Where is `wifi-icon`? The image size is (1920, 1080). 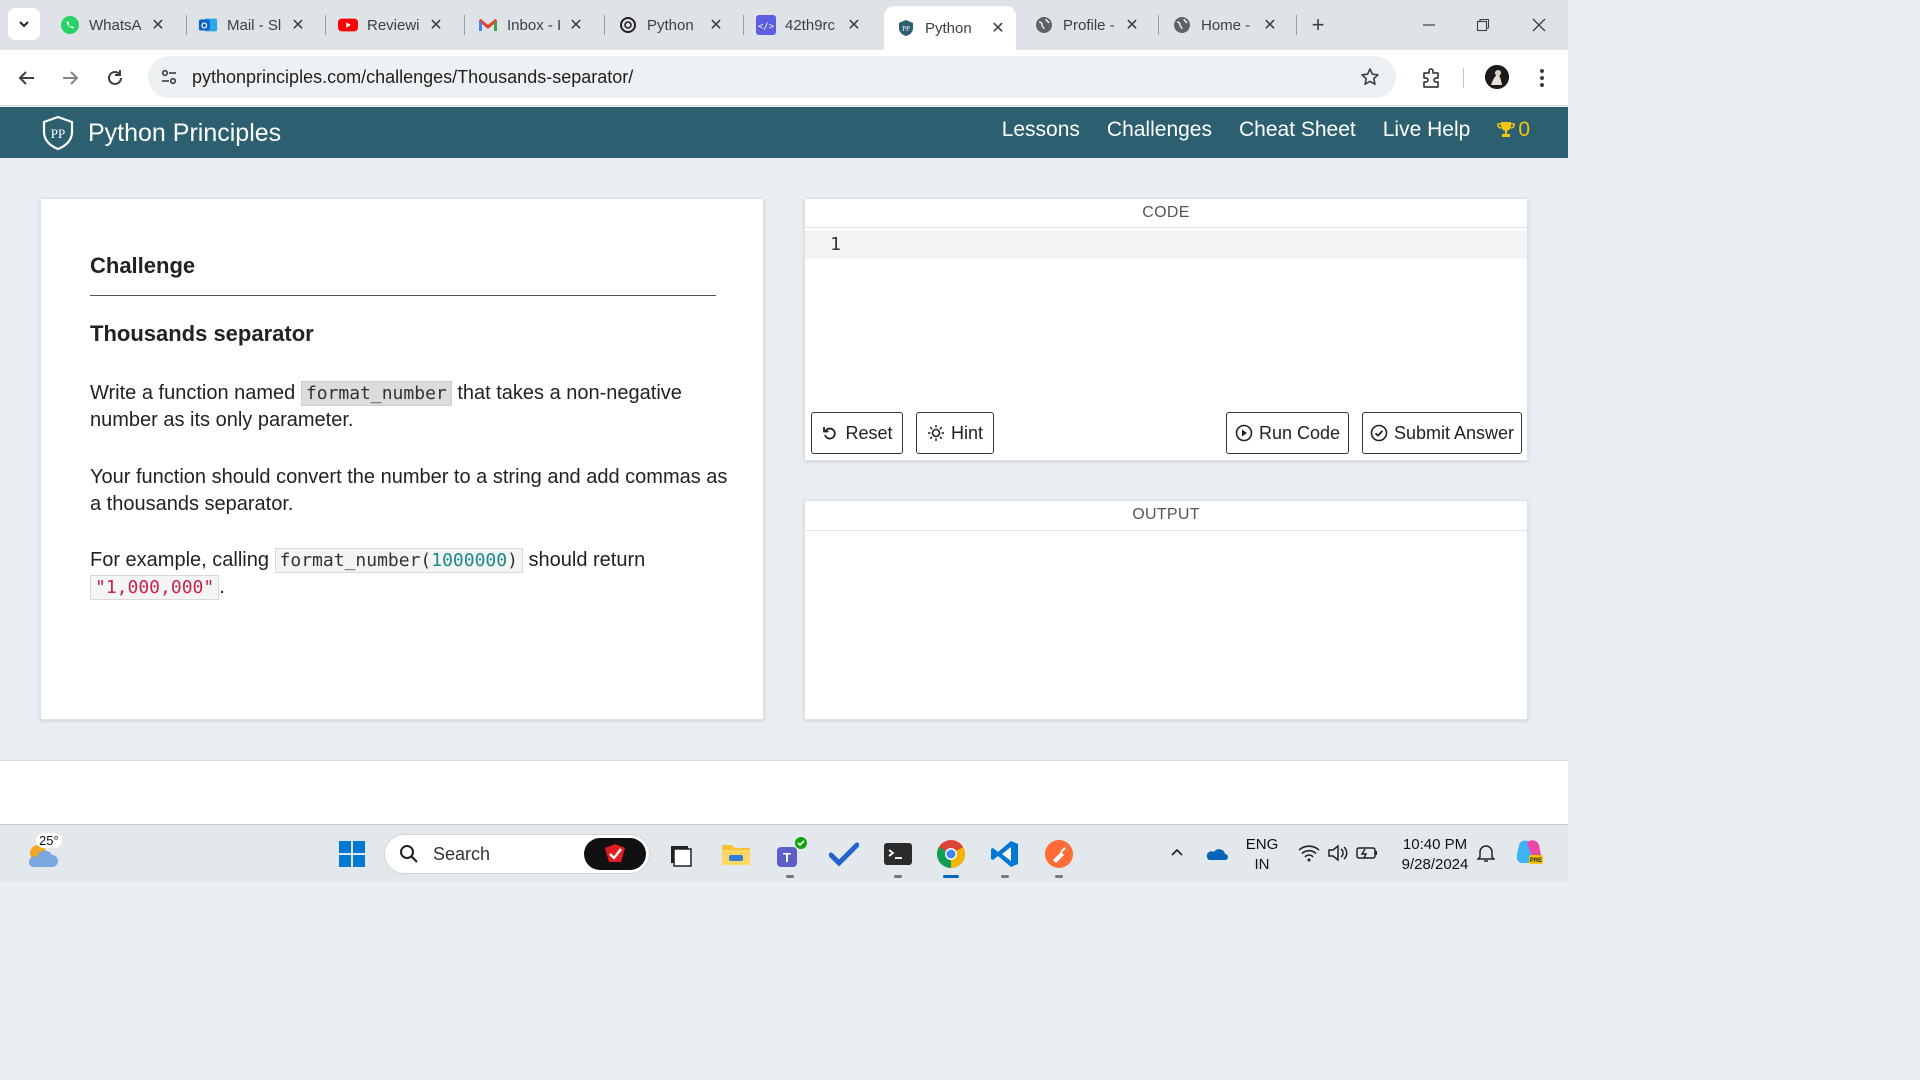
wifi-icon is located at coordinates (1309, 853).